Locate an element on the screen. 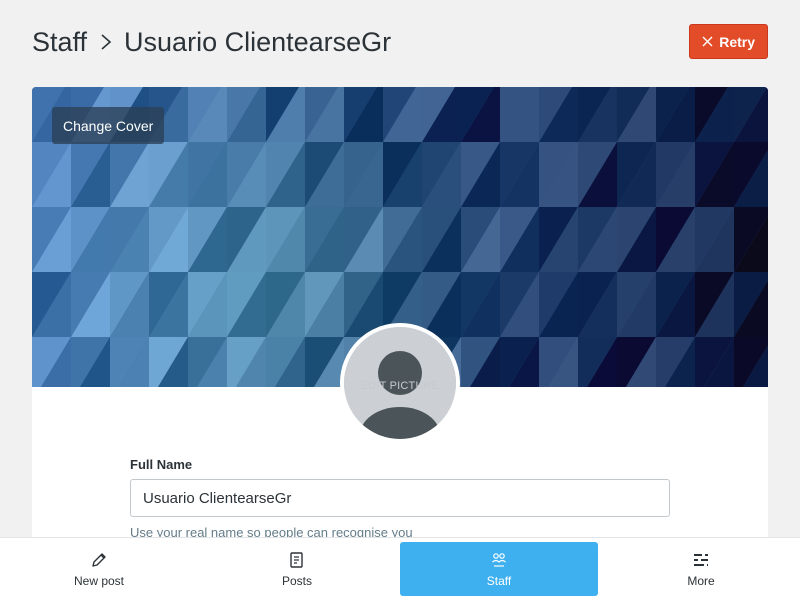 The height and width of the screenshot is (600, 800). full-name-label: Full Name is located at coordinates (161, 464).